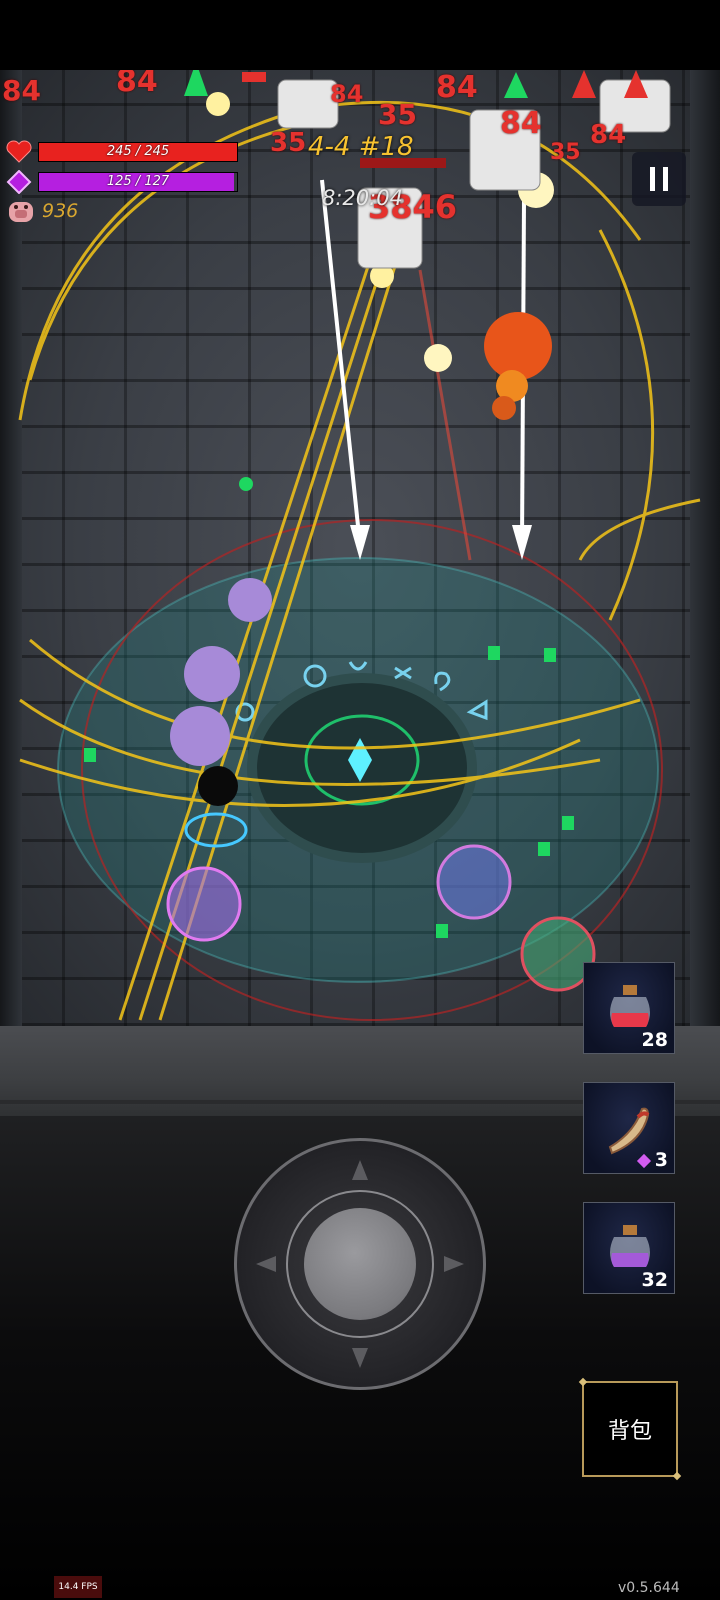 The image size is (720, 1600). What do you see at coordinates (643, 1160) in the screenshot?
I see `gem-icon` at bounding box center [643, 1160].